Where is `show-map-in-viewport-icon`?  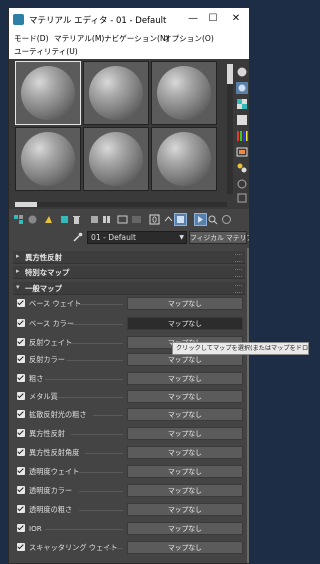
show-map-in-viewport-icon is located at coordinates (180, 219).